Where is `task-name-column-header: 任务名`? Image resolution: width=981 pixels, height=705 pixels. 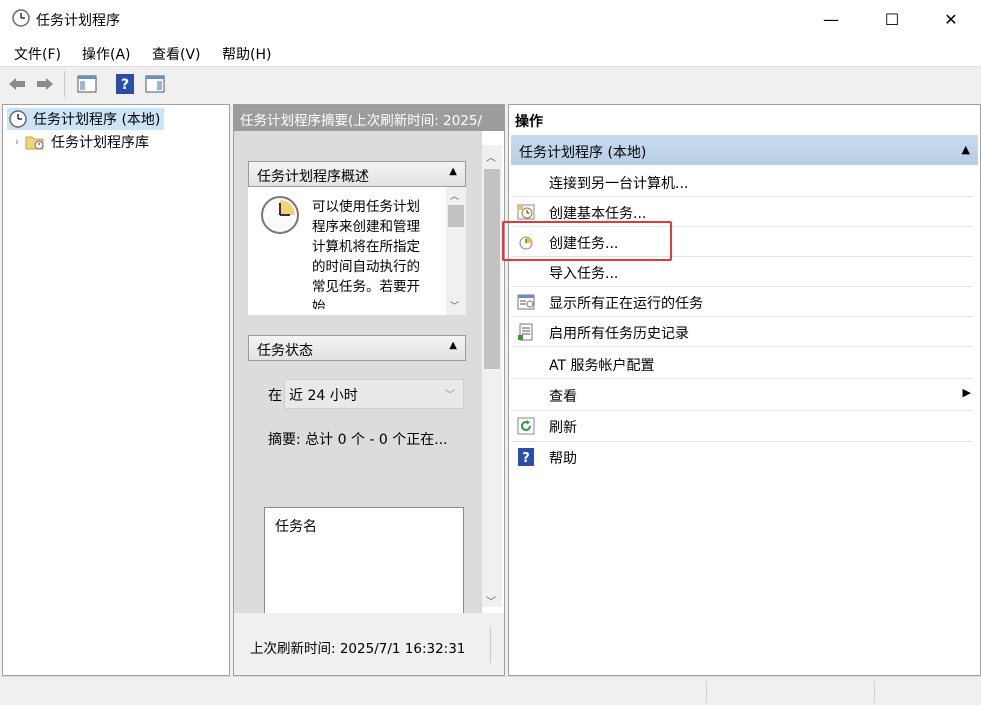
task-name-column-header: 任务名 is located at coordinates (296, 527).